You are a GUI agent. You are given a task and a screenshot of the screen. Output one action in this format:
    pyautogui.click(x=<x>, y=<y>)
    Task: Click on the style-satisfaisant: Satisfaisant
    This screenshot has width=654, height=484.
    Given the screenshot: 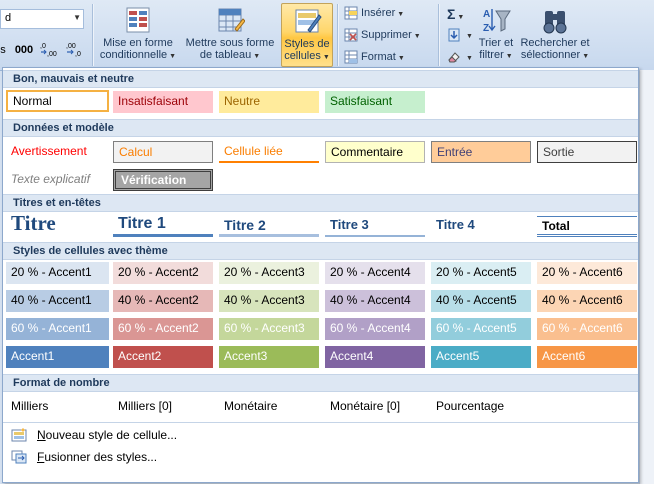 What is the action you would take?
    pyautogui.click(x=375, y=102)
    